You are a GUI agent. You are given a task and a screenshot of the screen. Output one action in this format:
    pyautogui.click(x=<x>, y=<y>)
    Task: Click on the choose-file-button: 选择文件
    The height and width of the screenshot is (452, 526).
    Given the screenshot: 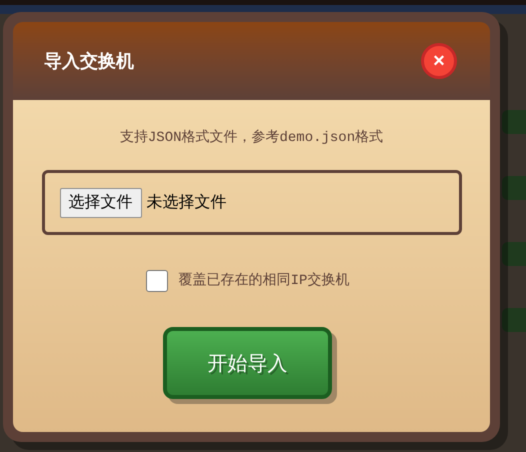 What is the action you would take?
    pyautogui.click(x=101, y=203)
    